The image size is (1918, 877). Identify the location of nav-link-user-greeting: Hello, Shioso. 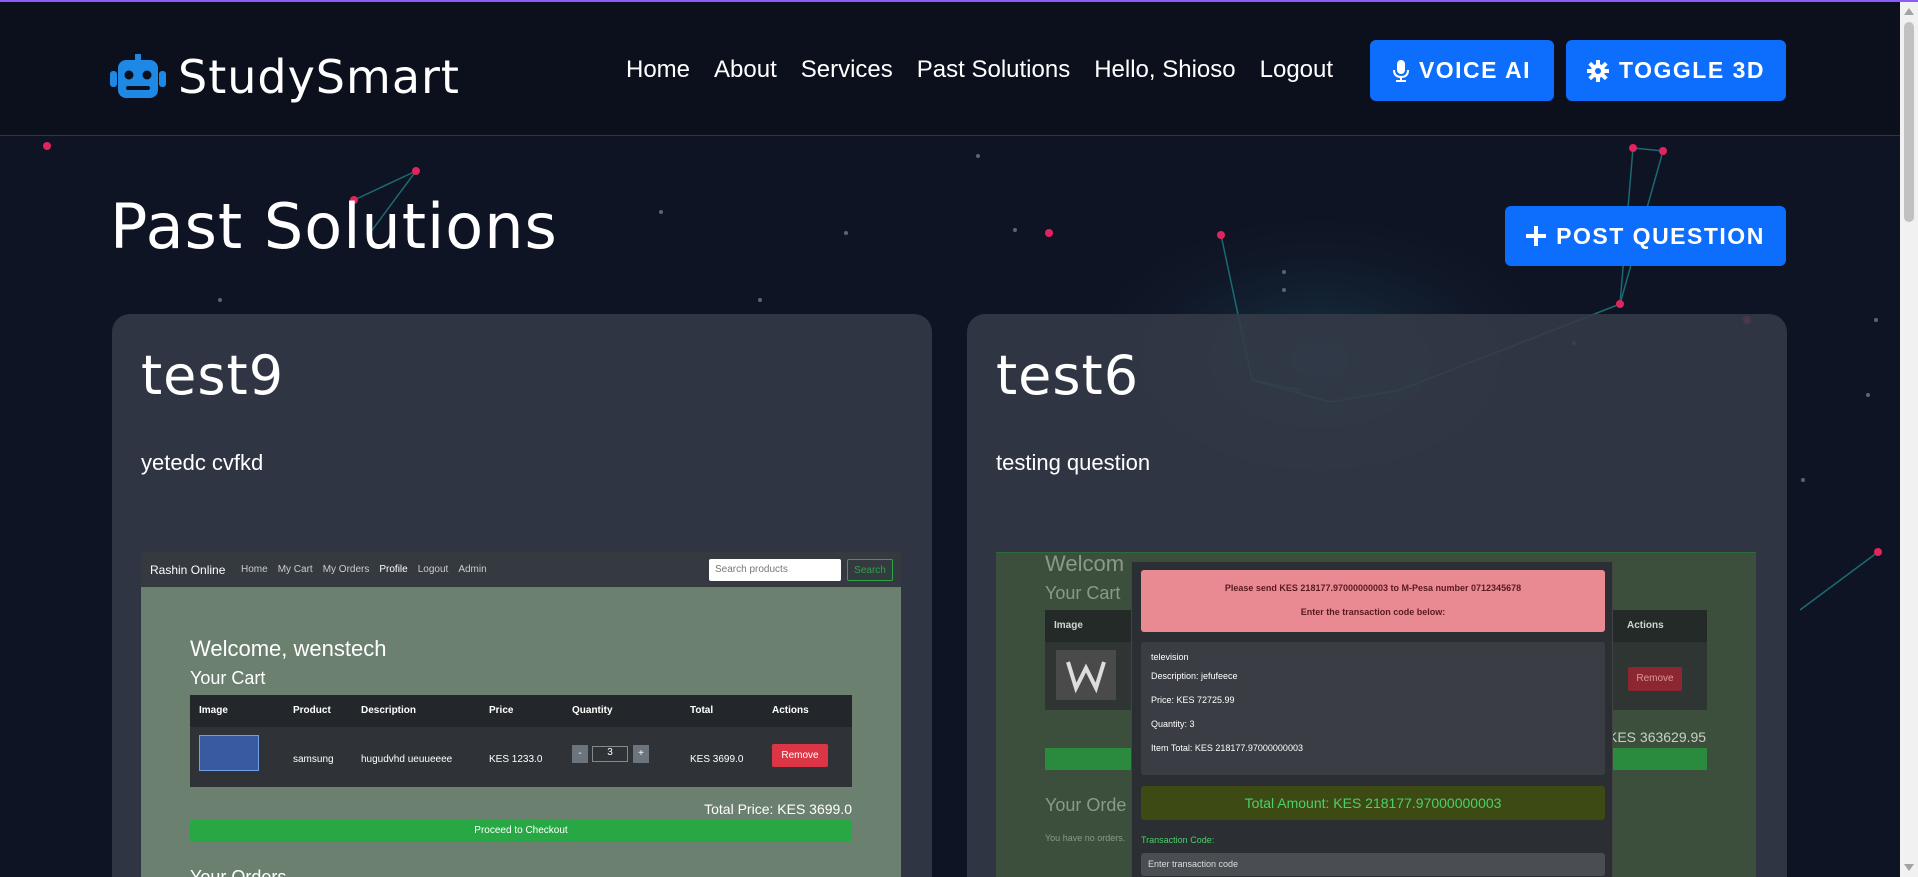
(1164, 70).